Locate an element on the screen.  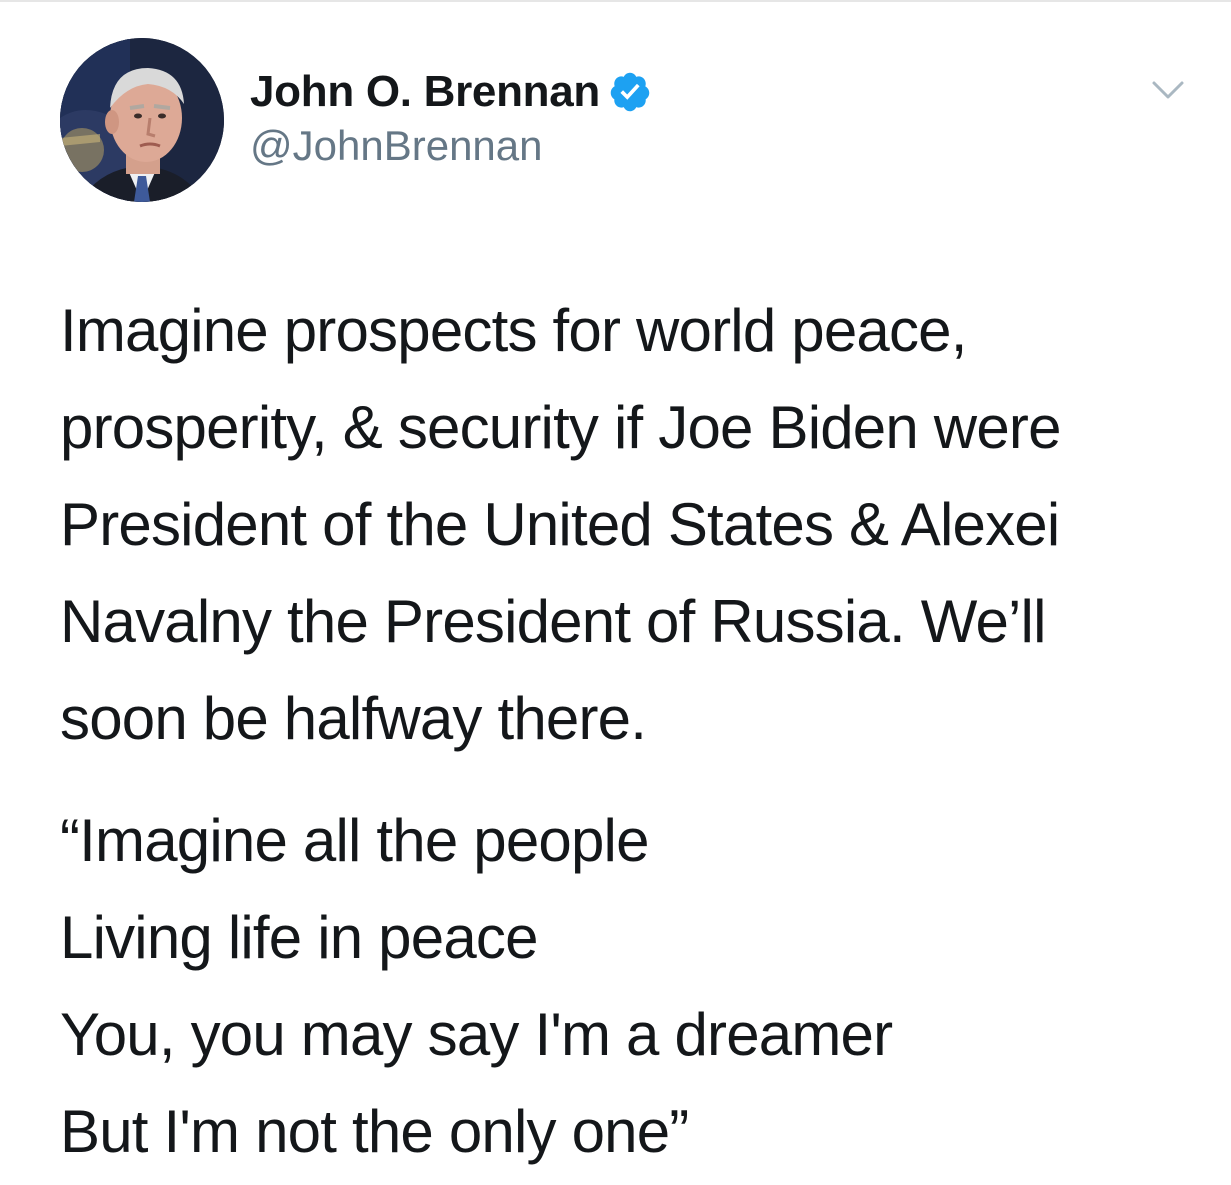
tweet-line: soon be halfway there. is located at coordinates (353, 718).